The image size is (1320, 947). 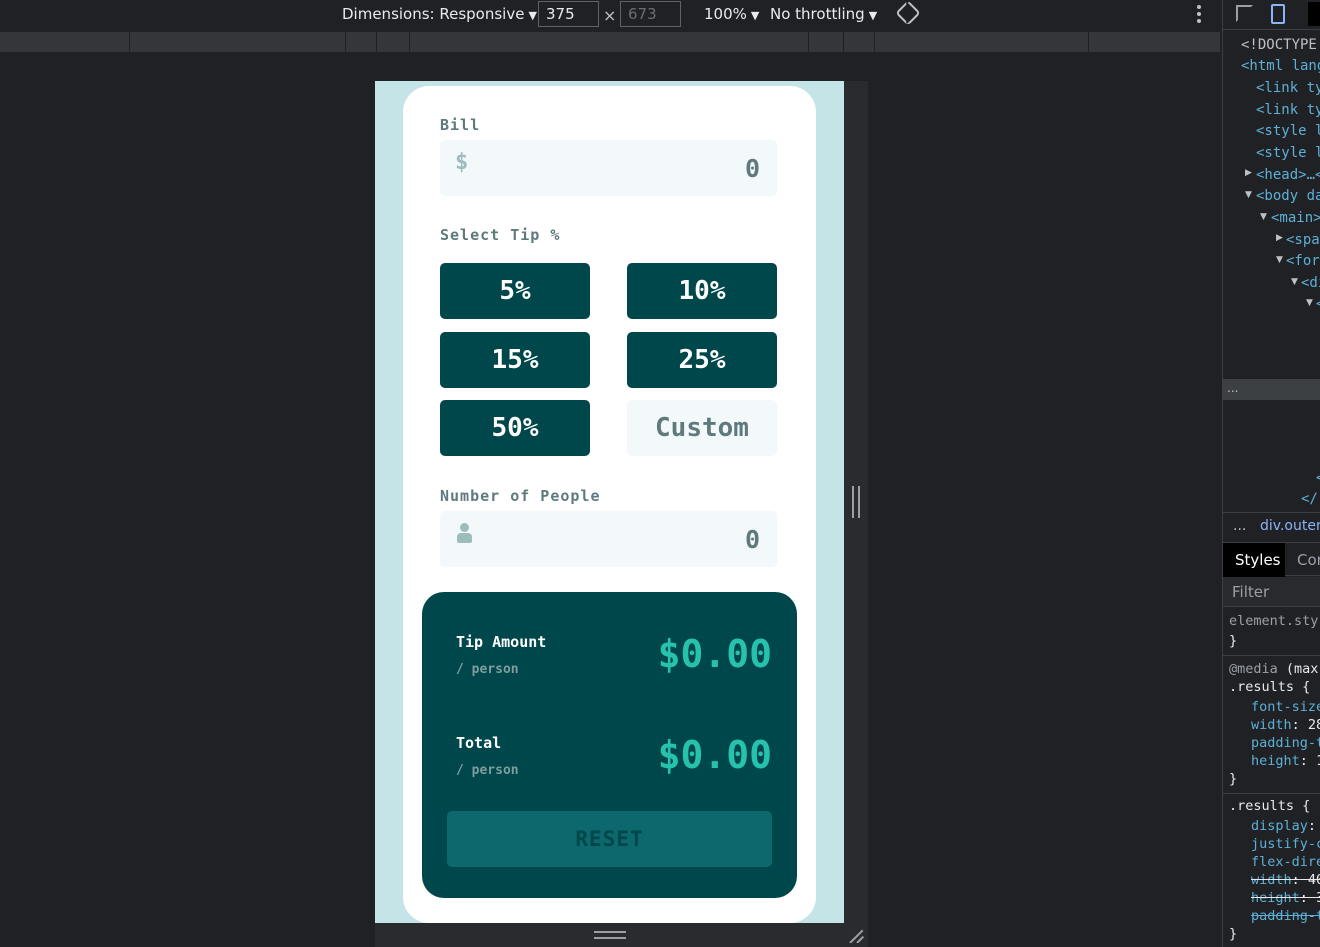 What do you see at coordinates (610, 935) in the screenshot?
I see `resize-handle-bottom` at bounding box center [610, 935].